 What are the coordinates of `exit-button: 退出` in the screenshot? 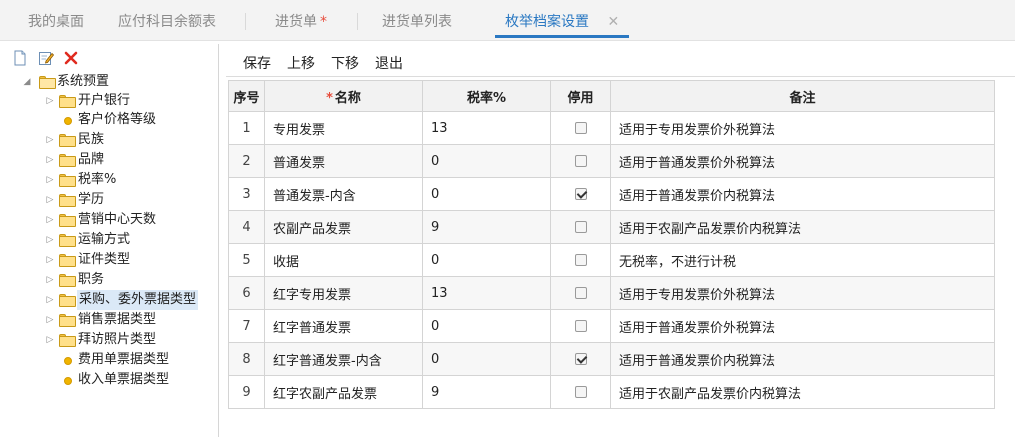 It's located at (389, 63).